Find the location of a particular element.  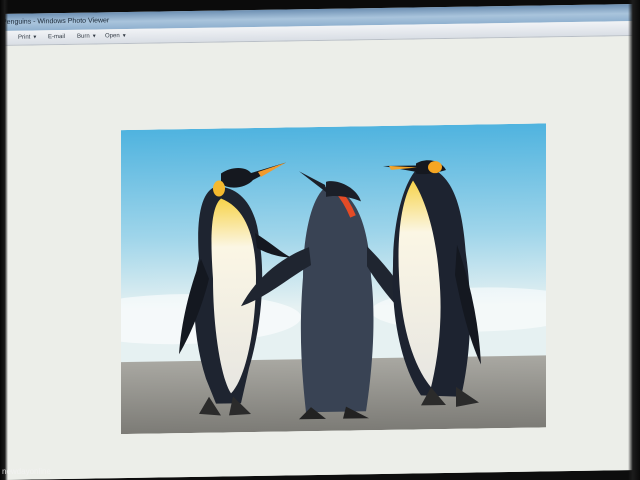

window-title: Penguins - Windows Photo Viewer is located at coordinates (56, 21).